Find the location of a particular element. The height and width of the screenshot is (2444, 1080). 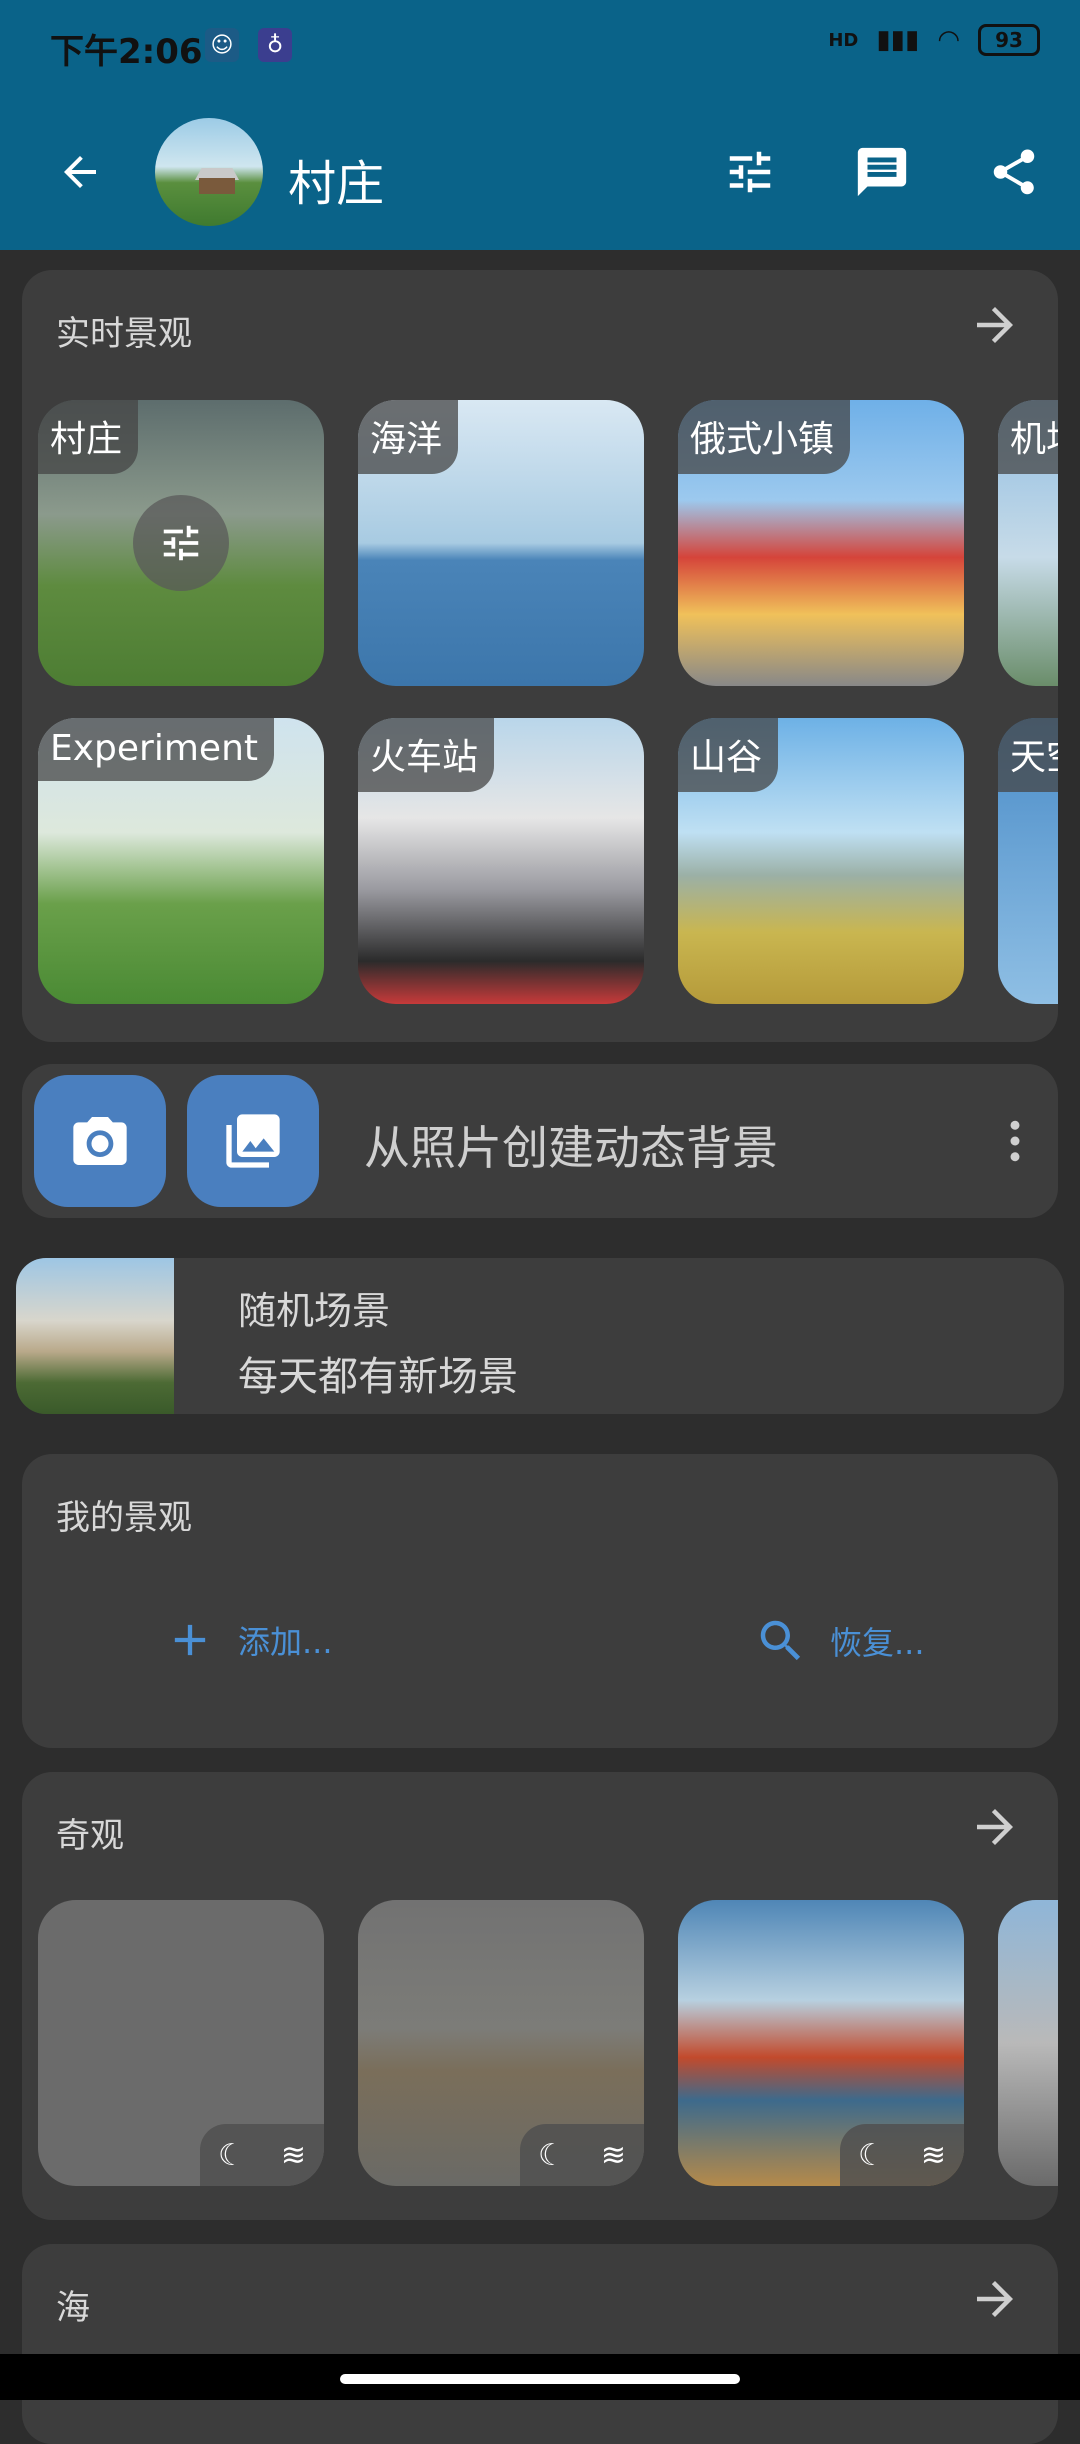

share-icon is located at coordinates (1014, 172).